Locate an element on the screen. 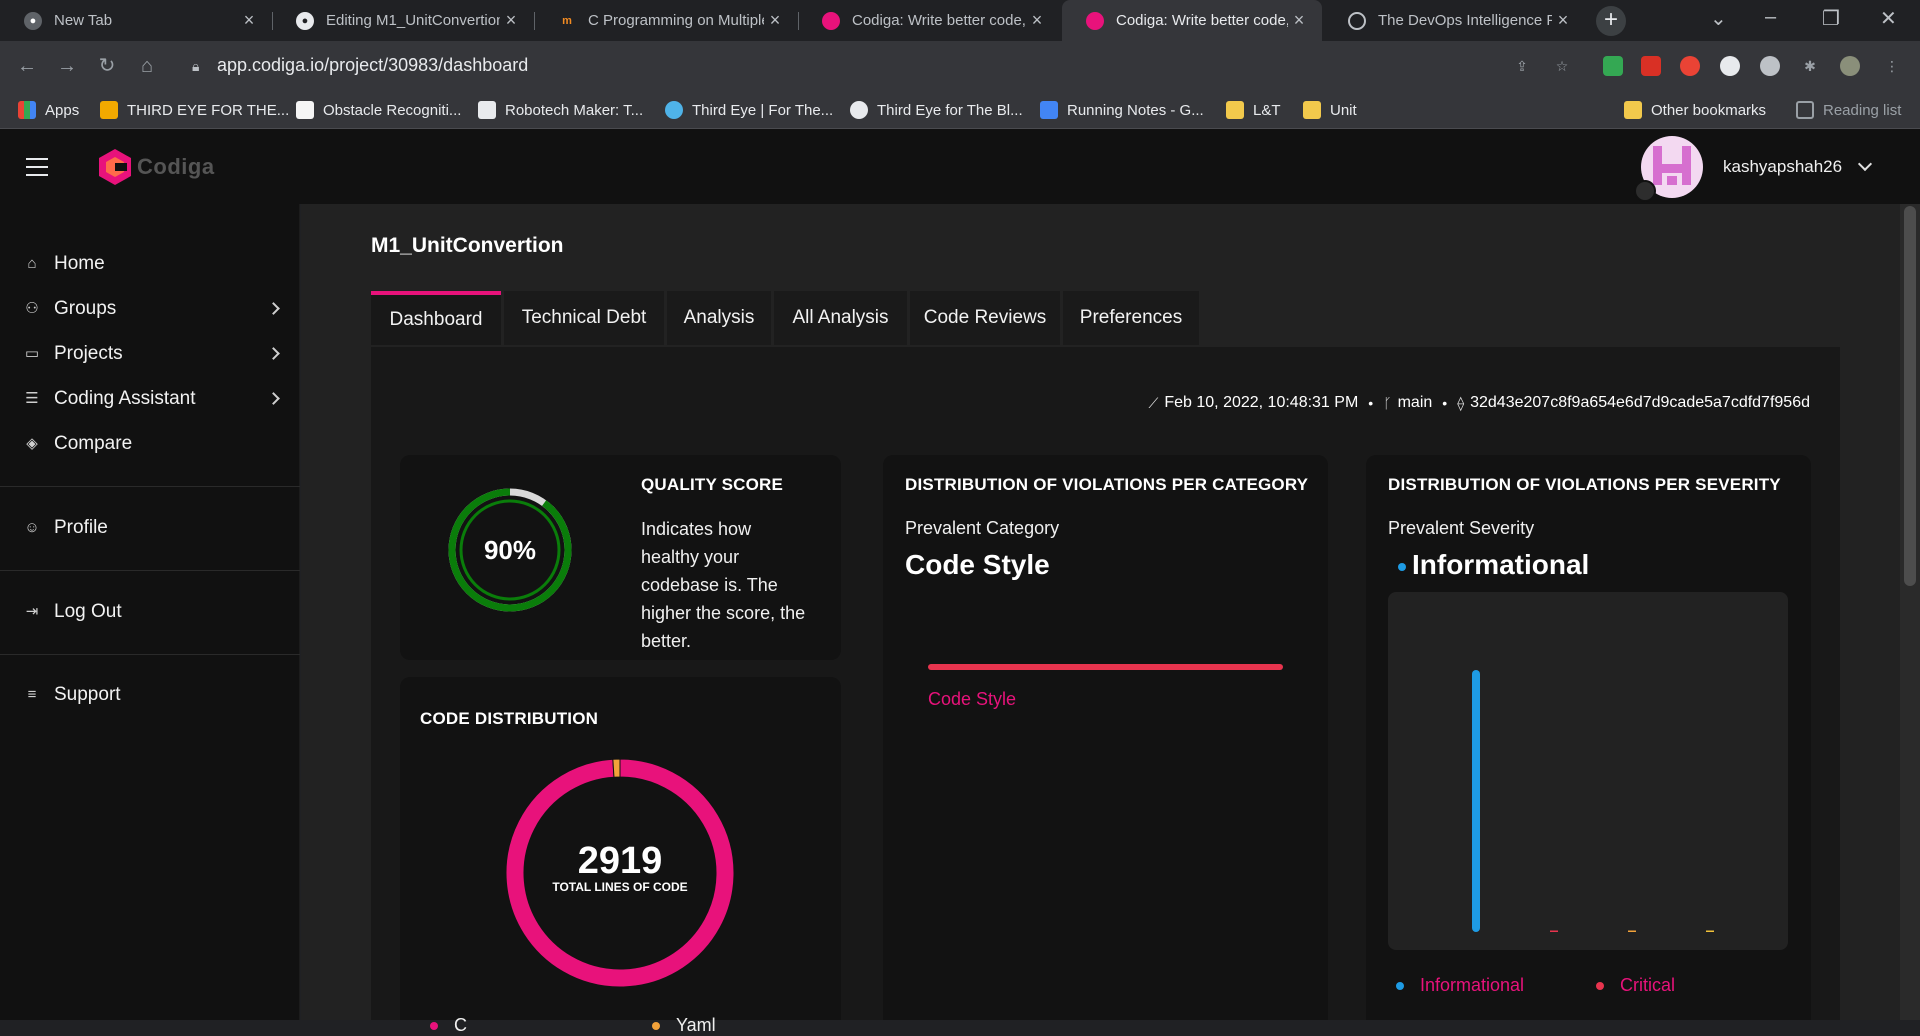 This screenshot has height=1036, width=1920. tab-all-analysis: All Analysis is located at coordinates (840, 318).